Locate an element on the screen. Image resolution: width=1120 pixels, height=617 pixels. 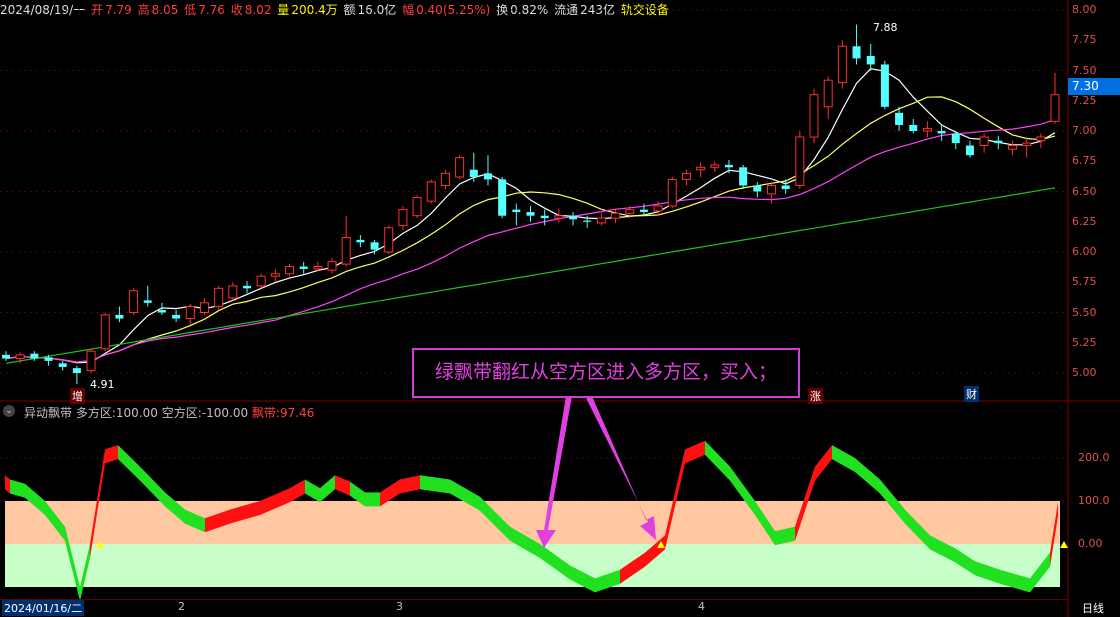
price-tick: 7.25 is located at coordinates (1084, 100).